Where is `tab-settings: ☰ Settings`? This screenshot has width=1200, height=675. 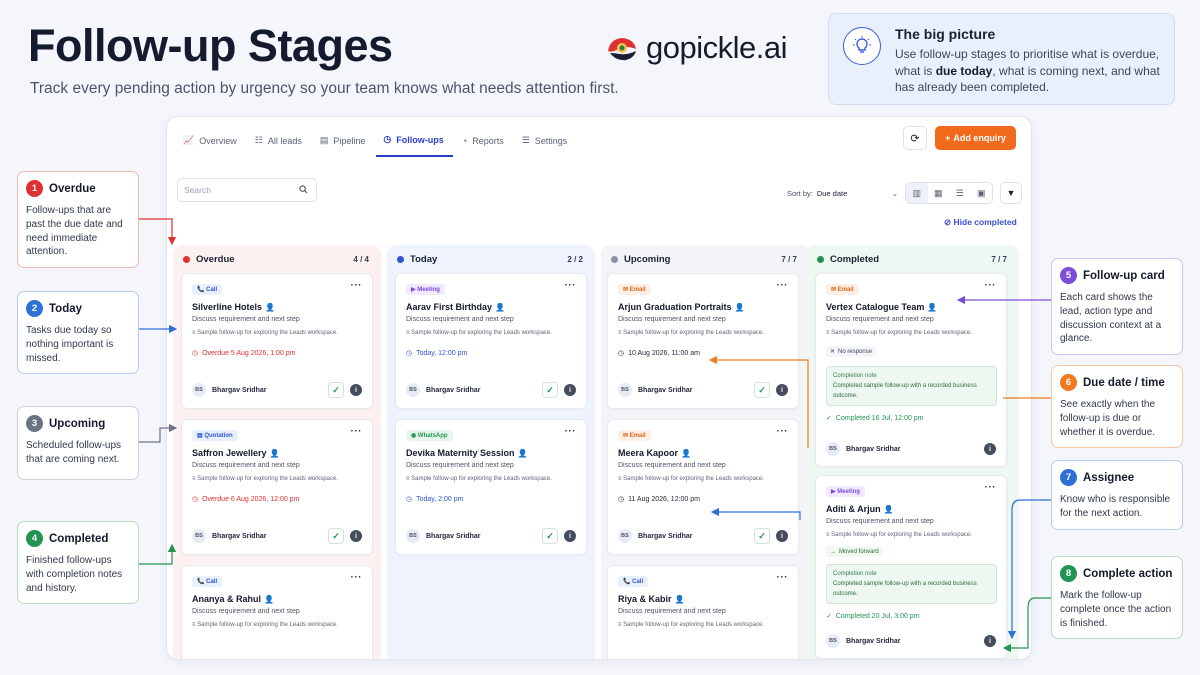 tab-settings: ☰ Settings is located at coordinates (549, 144).